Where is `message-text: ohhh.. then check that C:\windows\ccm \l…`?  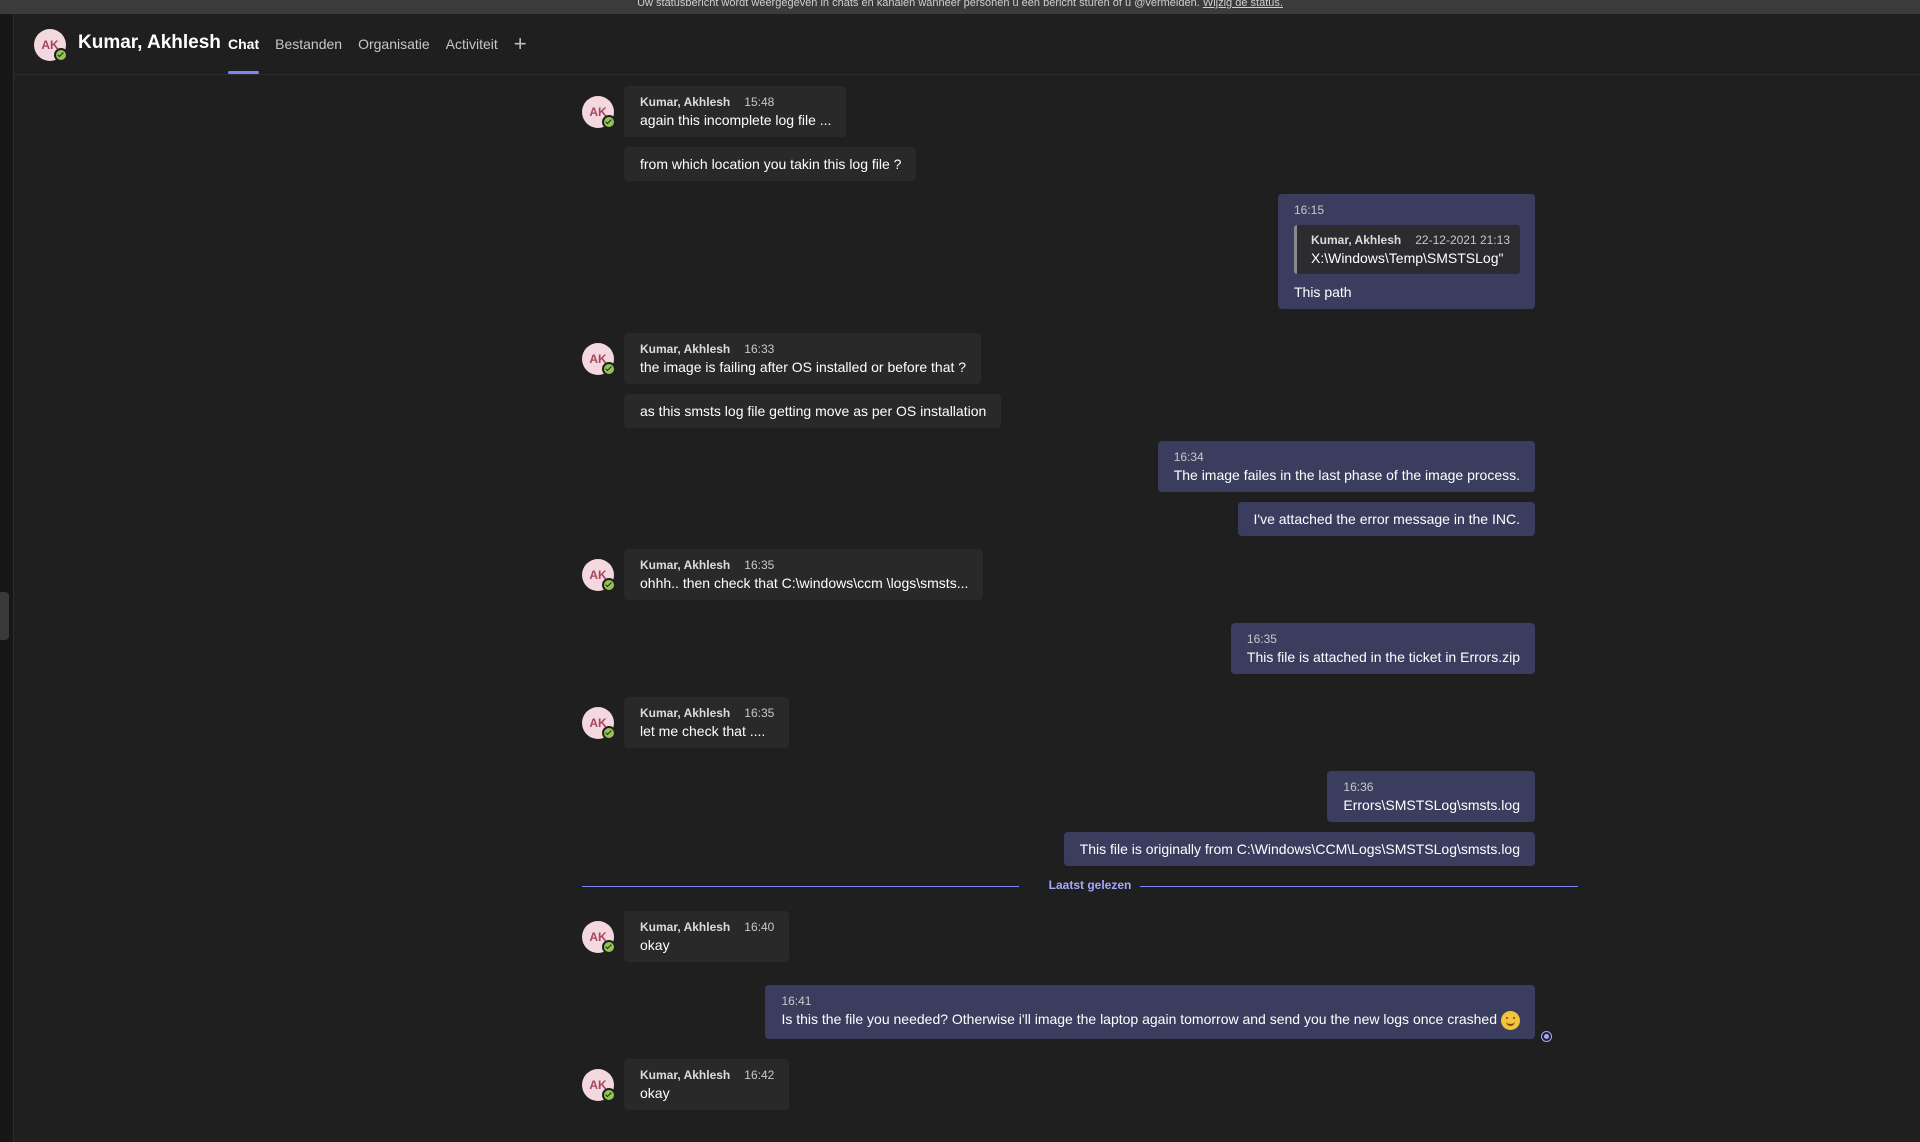 message-text: ohhh.. then check that C:\windows\ccm \l… is located at coordinates (804, 583).